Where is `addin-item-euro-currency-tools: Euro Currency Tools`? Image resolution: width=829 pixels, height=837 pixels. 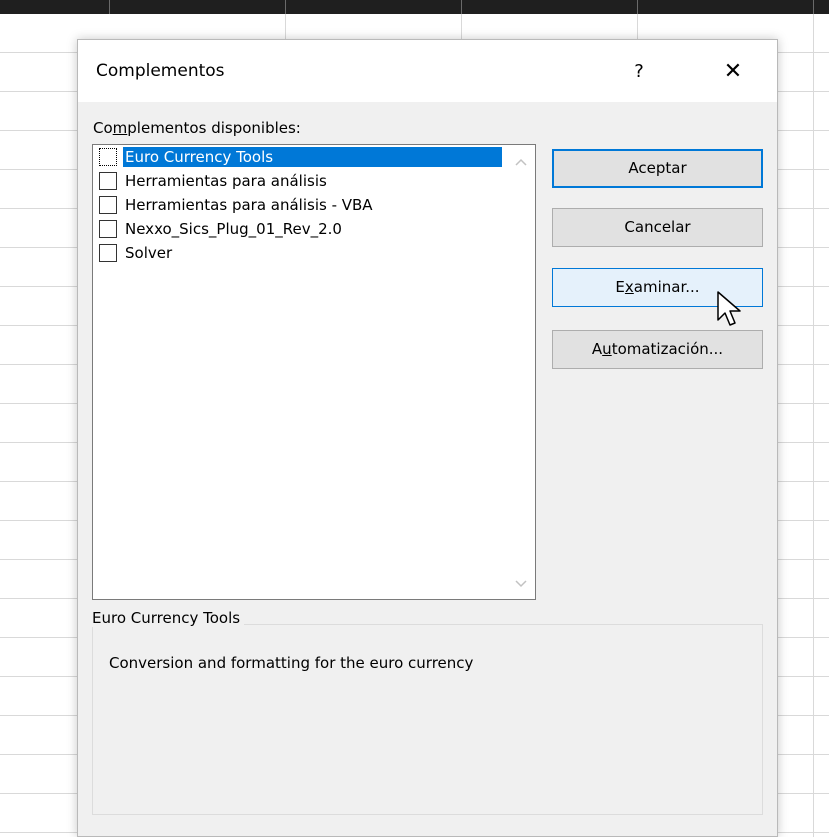 addin-item-euro-currency-tools: Euro Currency Tools is located at coordinates (299, 158).